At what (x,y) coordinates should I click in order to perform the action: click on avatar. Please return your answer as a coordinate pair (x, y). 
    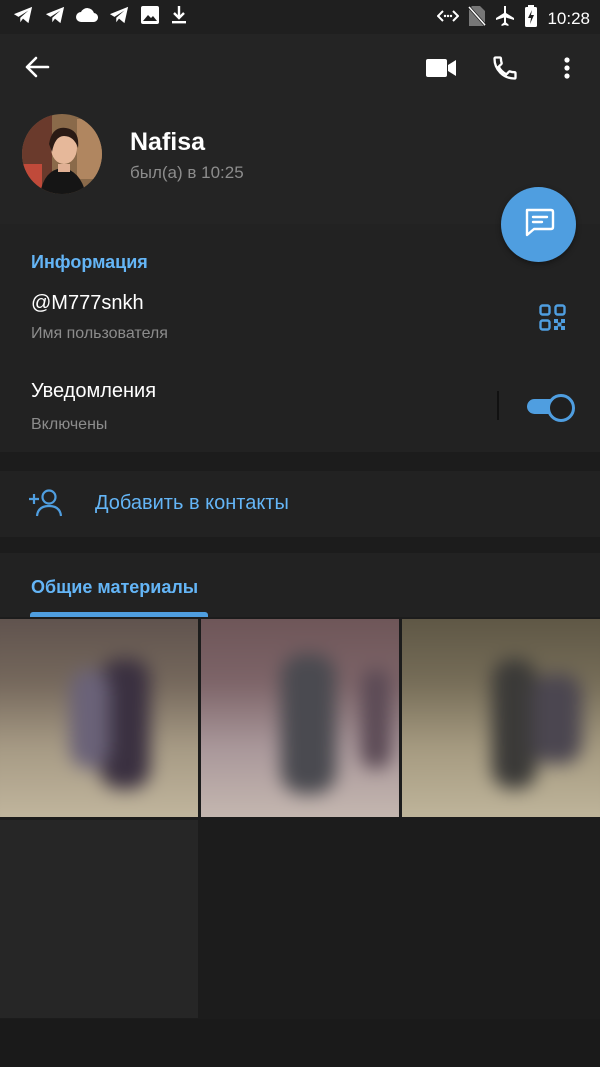
    Looking at the image, I should click on (62, 154).